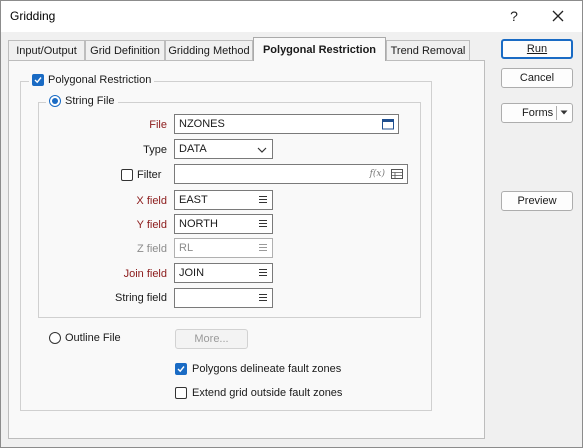 The height and width of the screenshot is (448, 583). What do you see at coordinates (149, 175) in the screenshot?
I see `filter-label: Filter` at bounding box center [149, 175].